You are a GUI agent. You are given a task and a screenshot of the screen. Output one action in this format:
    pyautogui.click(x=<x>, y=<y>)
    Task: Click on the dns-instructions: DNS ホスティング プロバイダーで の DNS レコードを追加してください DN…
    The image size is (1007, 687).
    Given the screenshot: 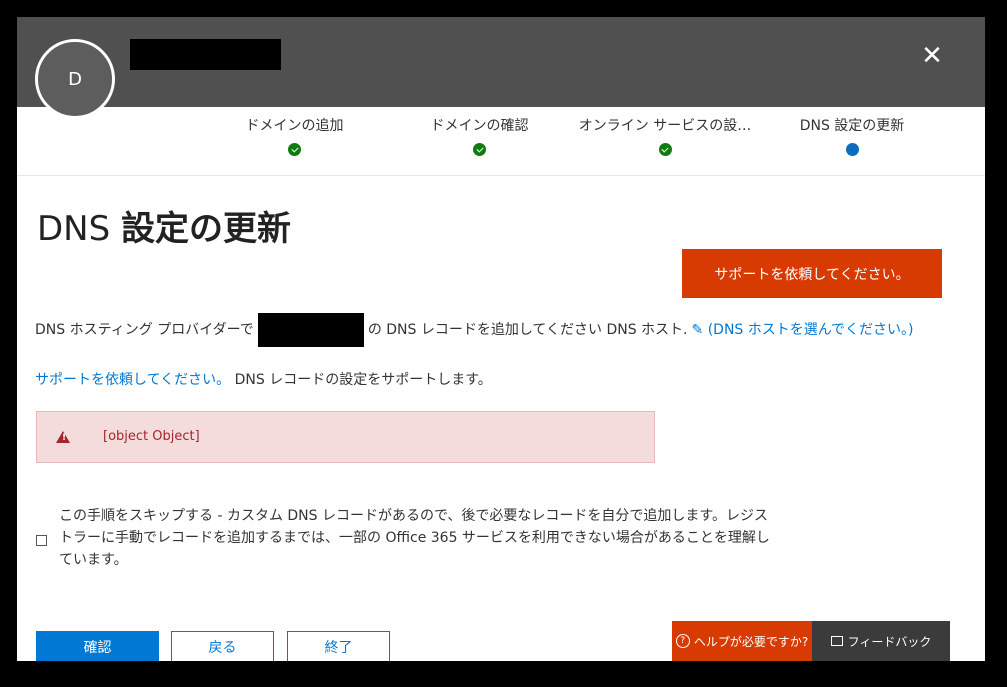 What is the action you would take?
    pyautogui.click(x=500, y=330)
    